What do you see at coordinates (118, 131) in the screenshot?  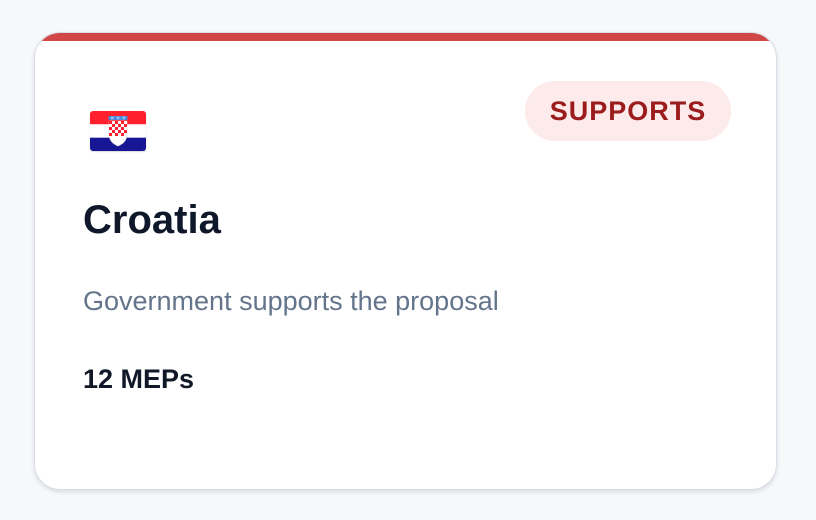 I see `croatia-flag-icon` at bounding box center [118, 131].